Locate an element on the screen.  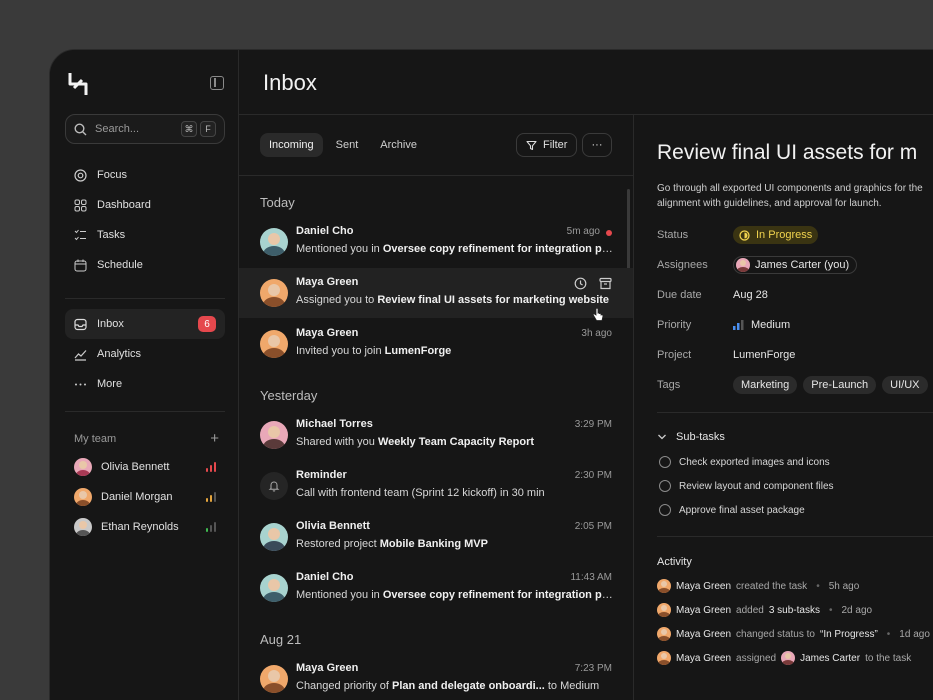
filter-label: Filter is located at coordinates (555, 145).